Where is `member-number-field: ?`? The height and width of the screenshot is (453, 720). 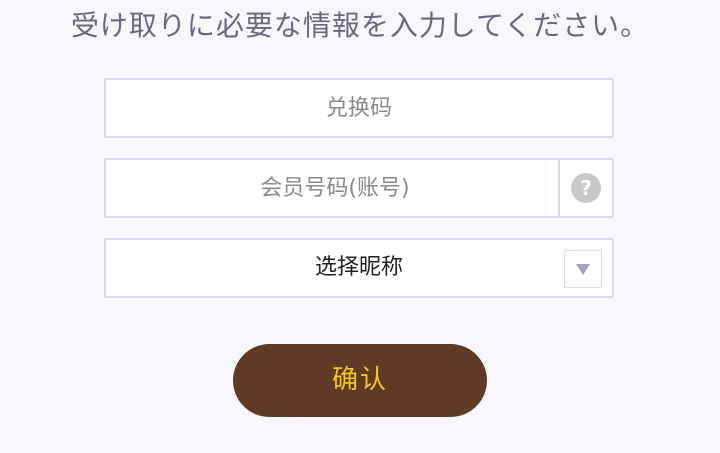 member-number-field: ? is located at coordinates (359, 188).